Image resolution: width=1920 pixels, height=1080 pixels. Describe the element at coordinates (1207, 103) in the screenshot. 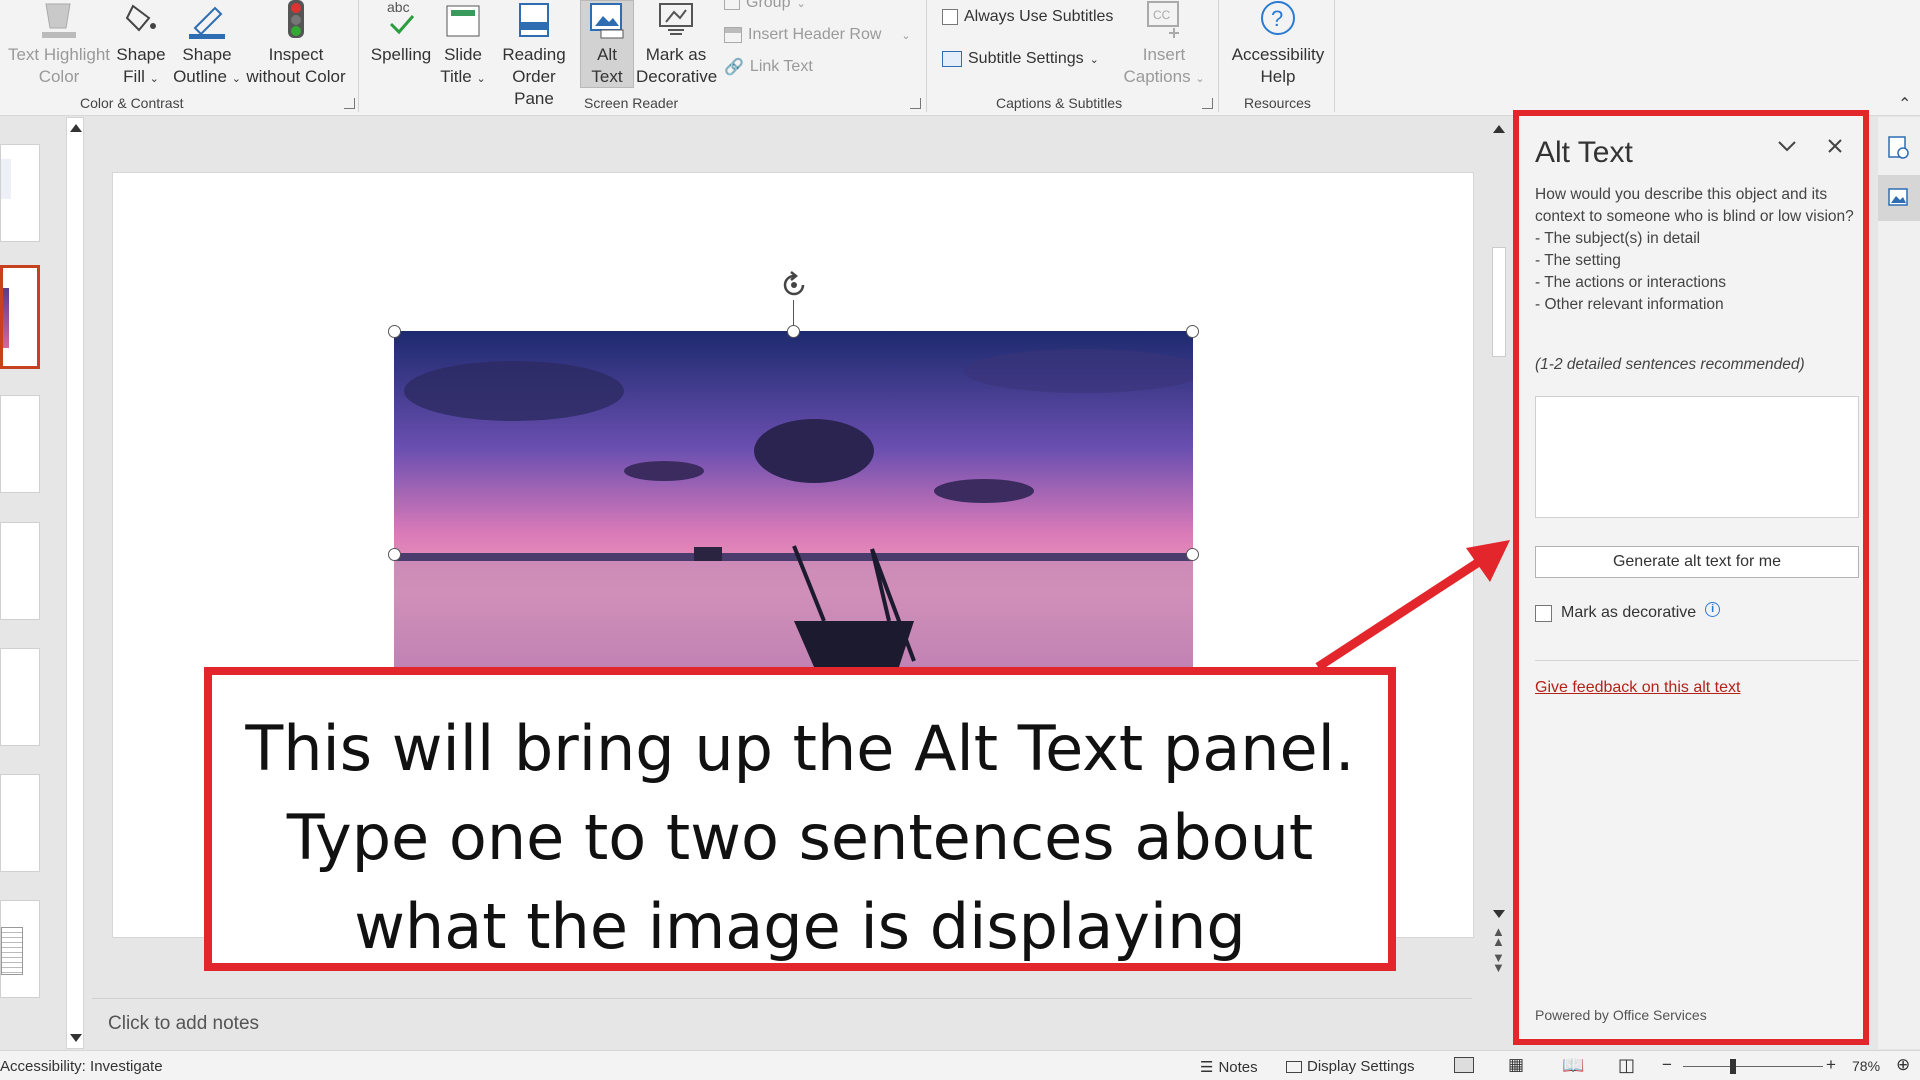

I see `captions-launcher` at that location.